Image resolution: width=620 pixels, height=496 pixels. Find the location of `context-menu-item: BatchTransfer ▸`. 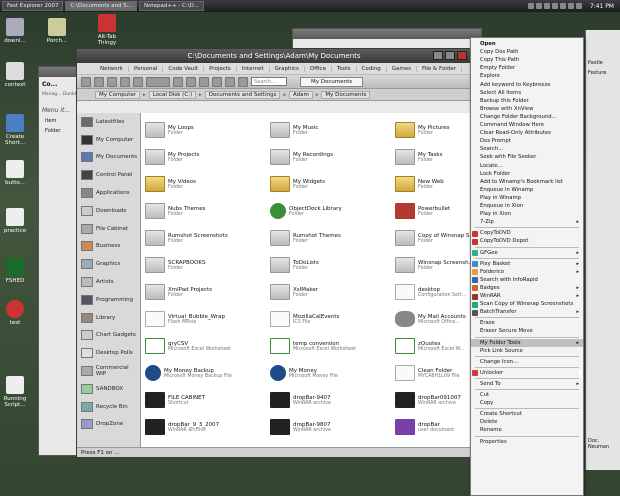

context-menu-item: BatchTransfer ▸ is located at coordinates (527, 312).